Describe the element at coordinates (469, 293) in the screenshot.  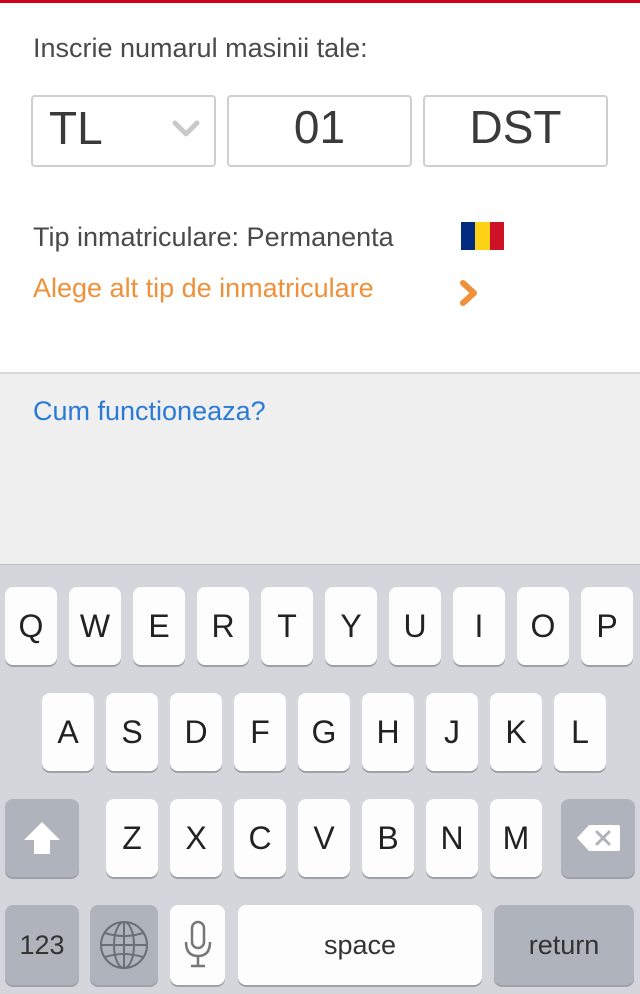
I see `chevron-right-icon` at that location.